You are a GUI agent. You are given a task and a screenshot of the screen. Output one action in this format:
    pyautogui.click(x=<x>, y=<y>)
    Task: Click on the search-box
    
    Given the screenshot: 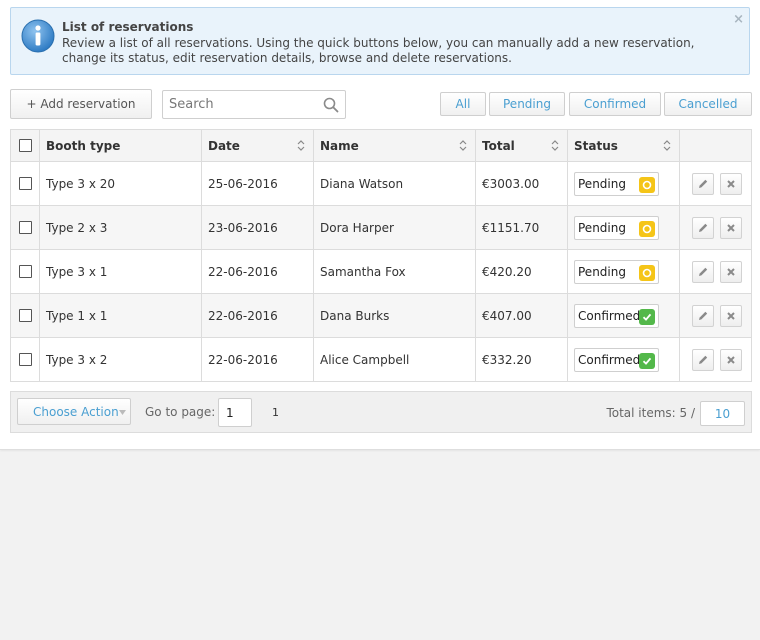 What is the action you would take?
    pyautogui.click(x=254, y=104)
    